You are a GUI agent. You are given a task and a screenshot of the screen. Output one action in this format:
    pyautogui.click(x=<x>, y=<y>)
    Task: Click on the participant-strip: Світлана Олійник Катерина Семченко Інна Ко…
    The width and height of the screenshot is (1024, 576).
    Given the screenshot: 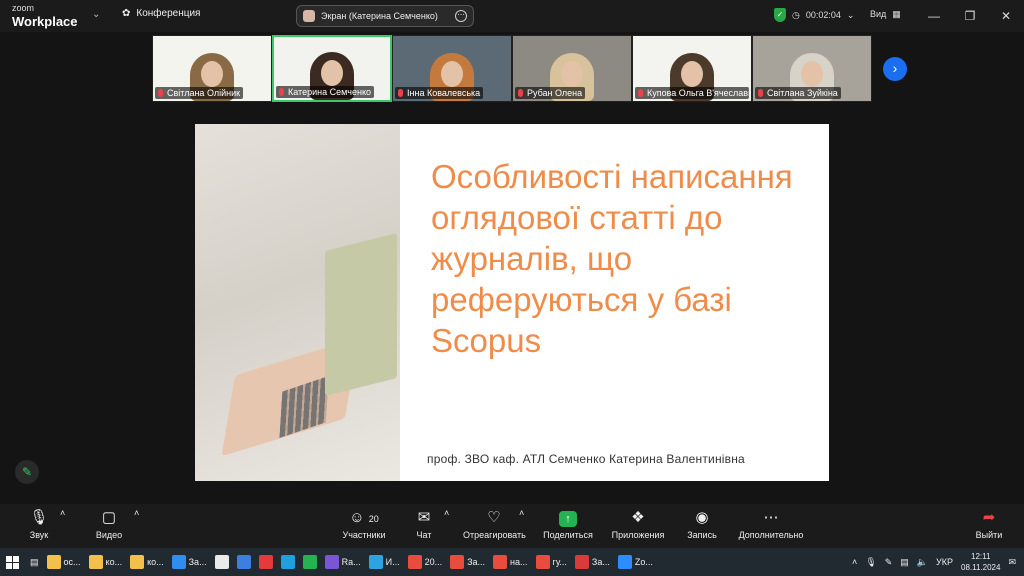 What is the action you would take?
    pyautogui.click(x=512, y=68)
    